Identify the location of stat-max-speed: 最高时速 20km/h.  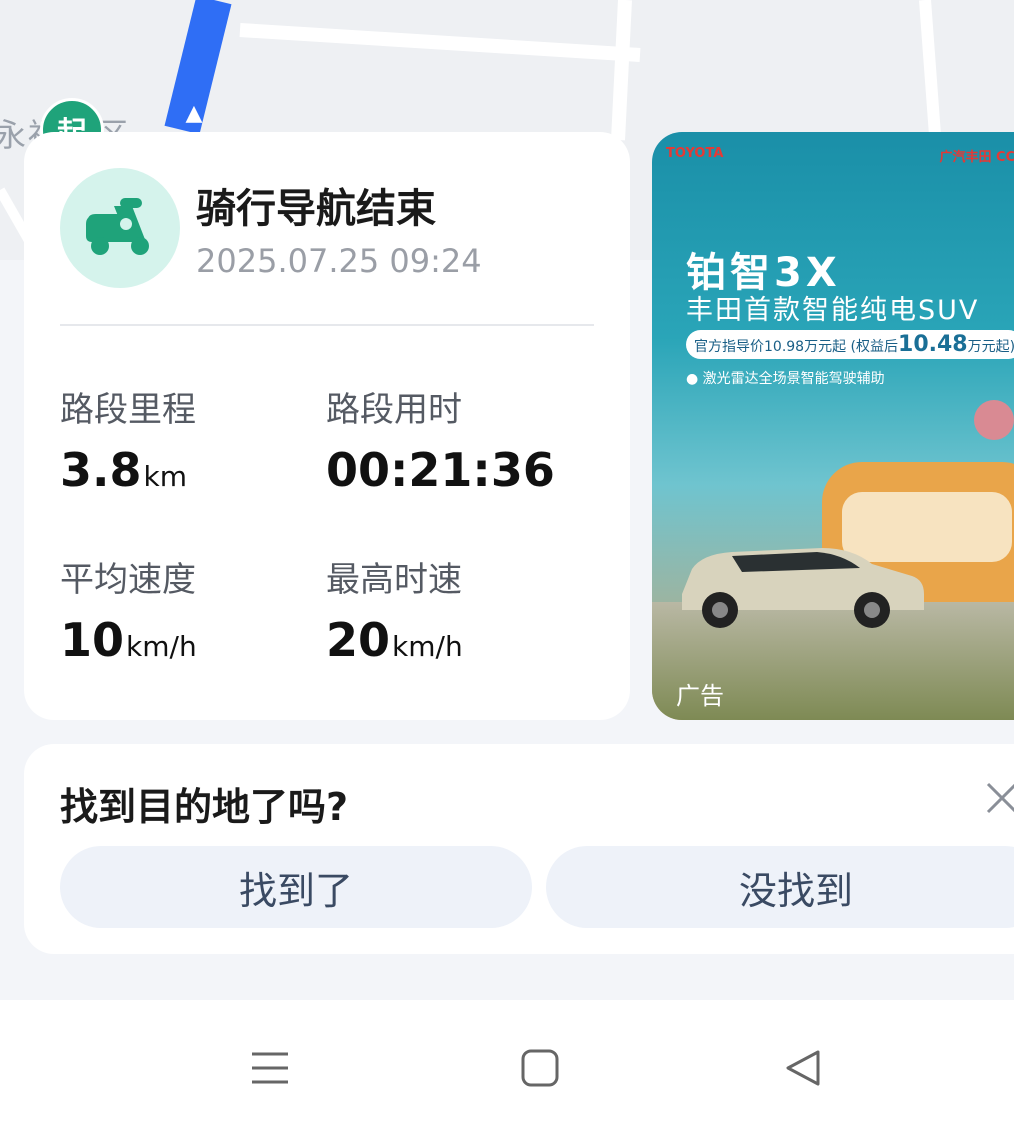
(394, 609).